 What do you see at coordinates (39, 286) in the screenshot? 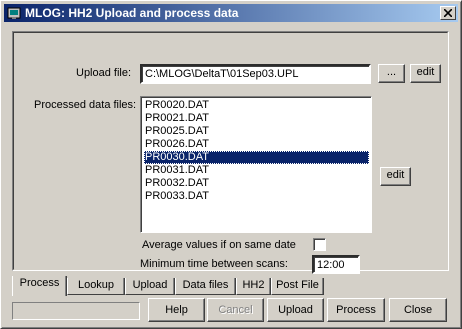
I see `tab-process: Process` at bounding box center [39, 286].